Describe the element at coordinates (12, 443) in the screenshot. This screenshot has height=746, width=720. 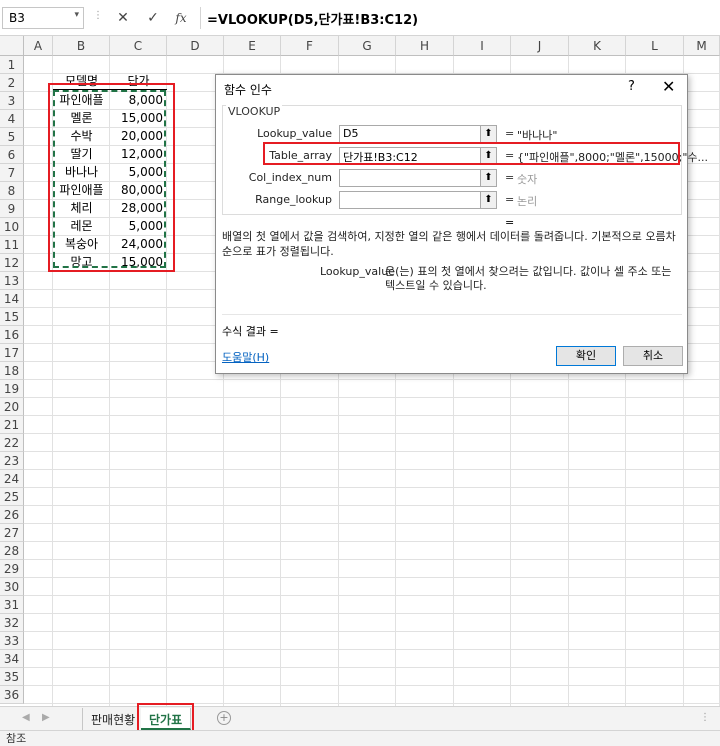
I see `row-header: 22` at that location.